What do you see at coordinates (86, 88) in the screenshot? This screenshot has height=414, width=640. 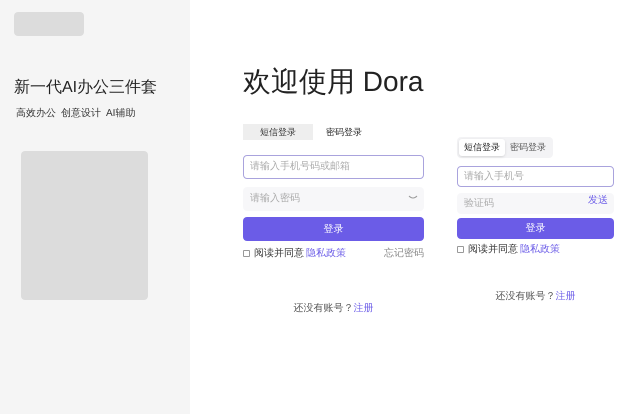 I see `tagline: 新一代AI办公三件套` at bounding box center [86, 88].